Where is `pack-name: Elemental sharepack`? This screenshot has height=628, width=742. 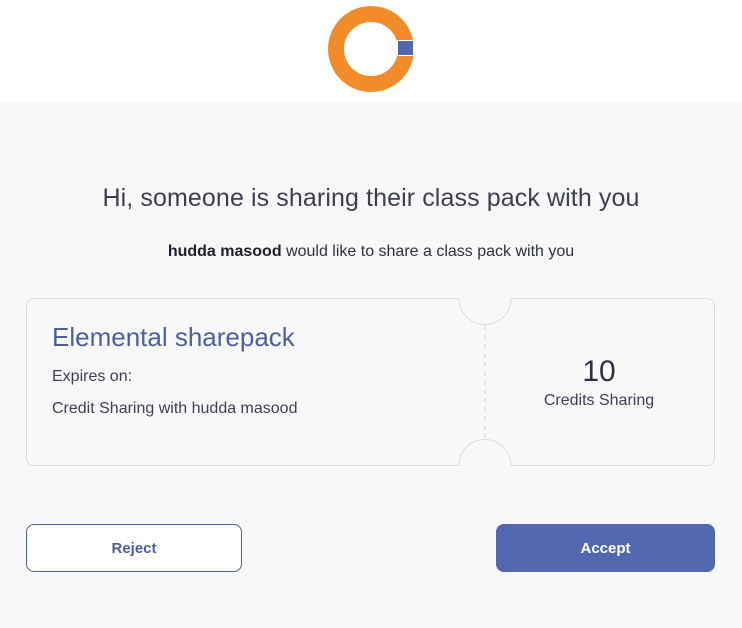 pack-name: Elemental sharepack is located at coordinates (173, 337).